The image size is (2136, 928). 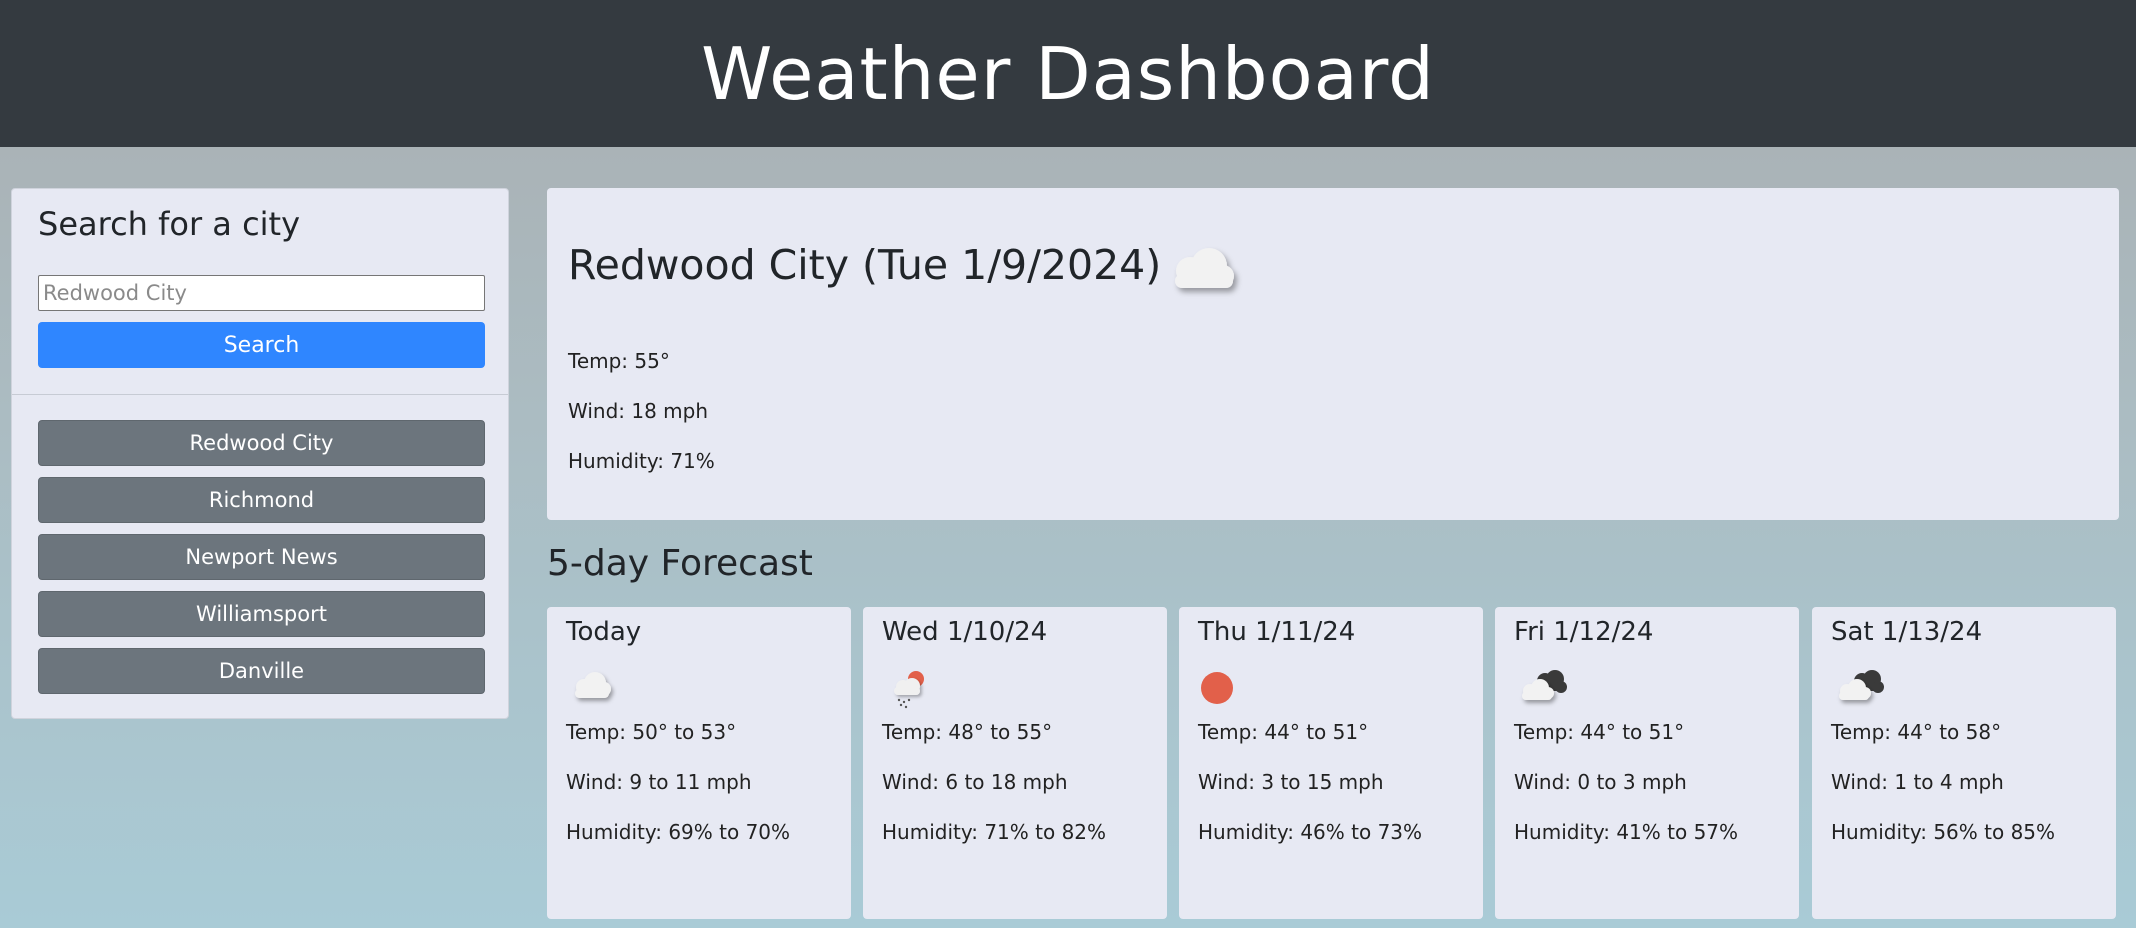 I want to click on forecast-humidity: Humidity: 56% to 85%, so click(x=1943, y=832).